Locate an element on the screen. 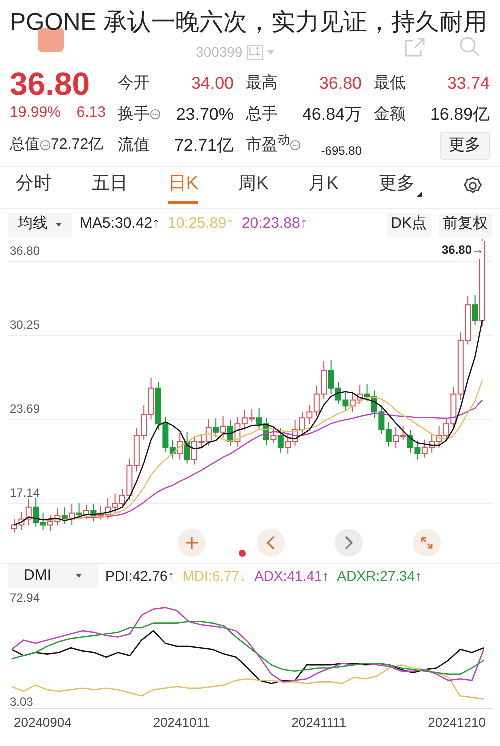 This screenshot has width=500, height=746. stat-label: 换手 is located at coordinates (134, 114).